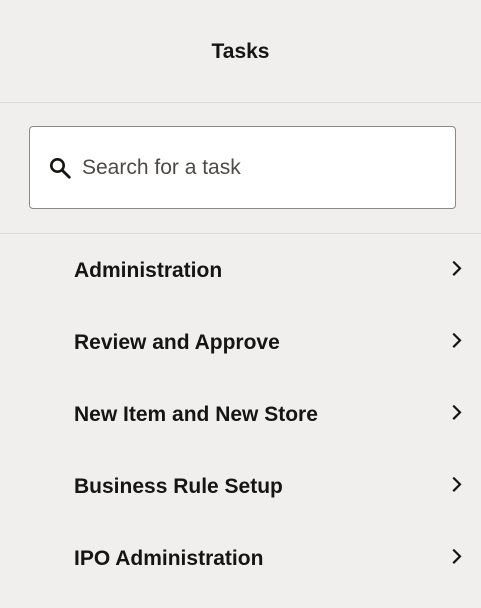 The image size is (481, 608). I want to click on task-item-business-rule-setup: Business Rule Setup, so click(240, 486).